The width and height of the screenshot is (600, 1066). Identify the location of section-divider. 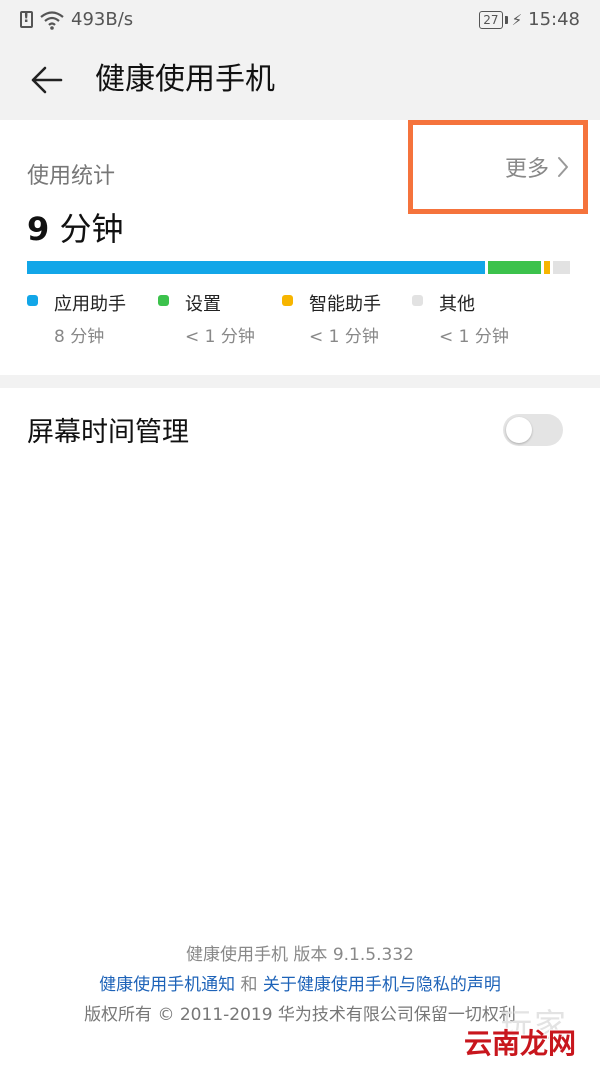
(300, 381).